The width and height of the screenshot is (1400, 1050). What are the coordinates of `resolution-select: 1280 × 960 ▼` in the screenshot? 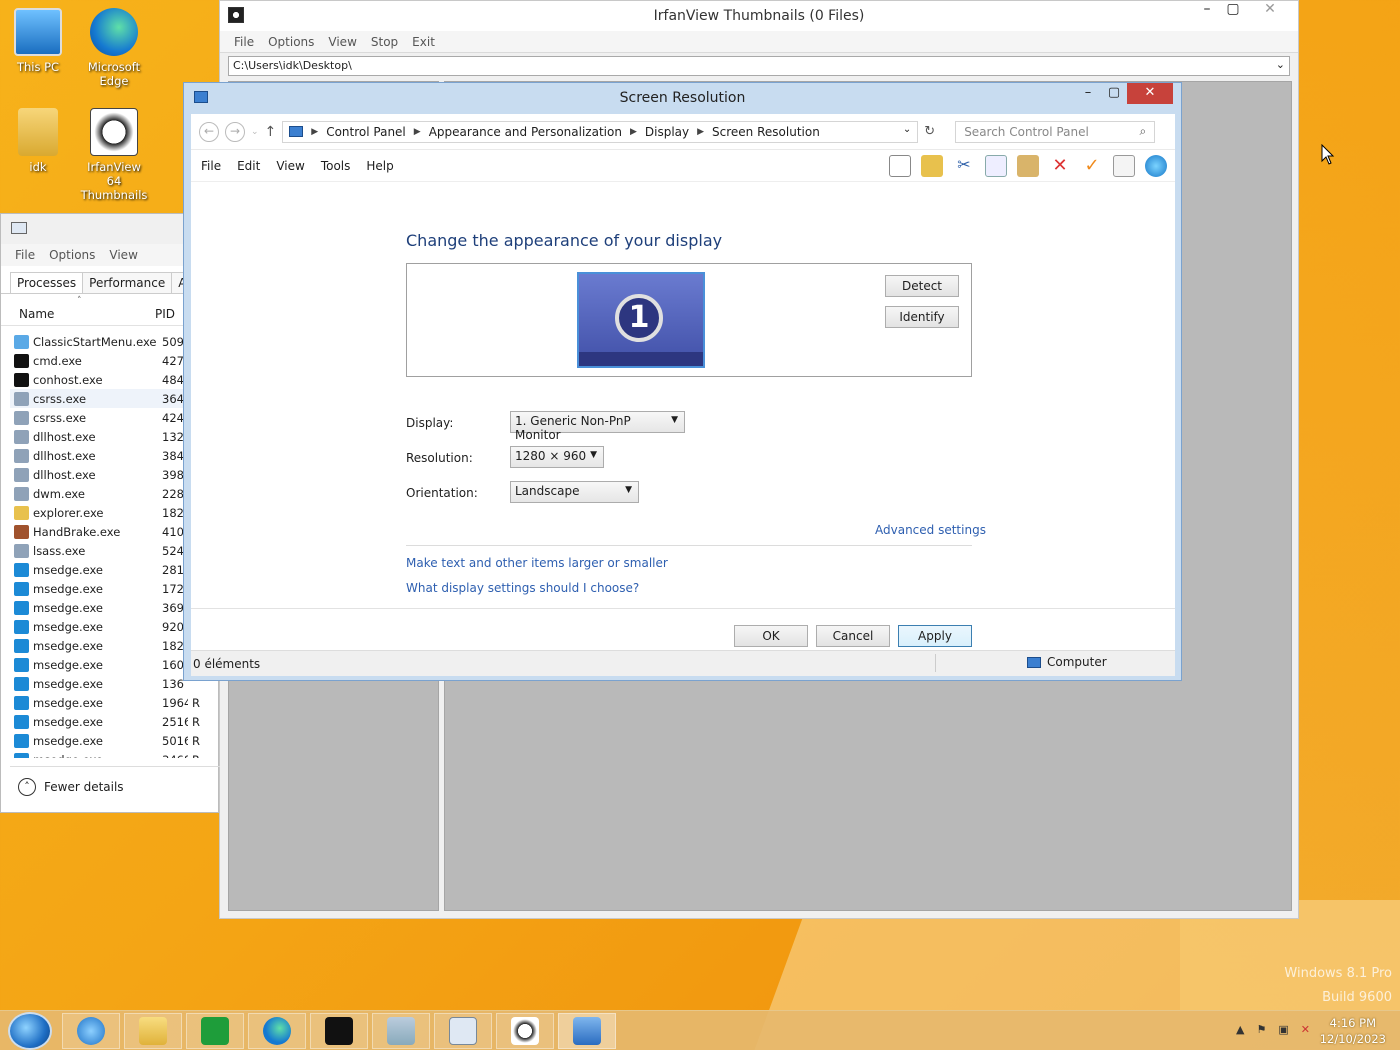 It's located at (557, 457).